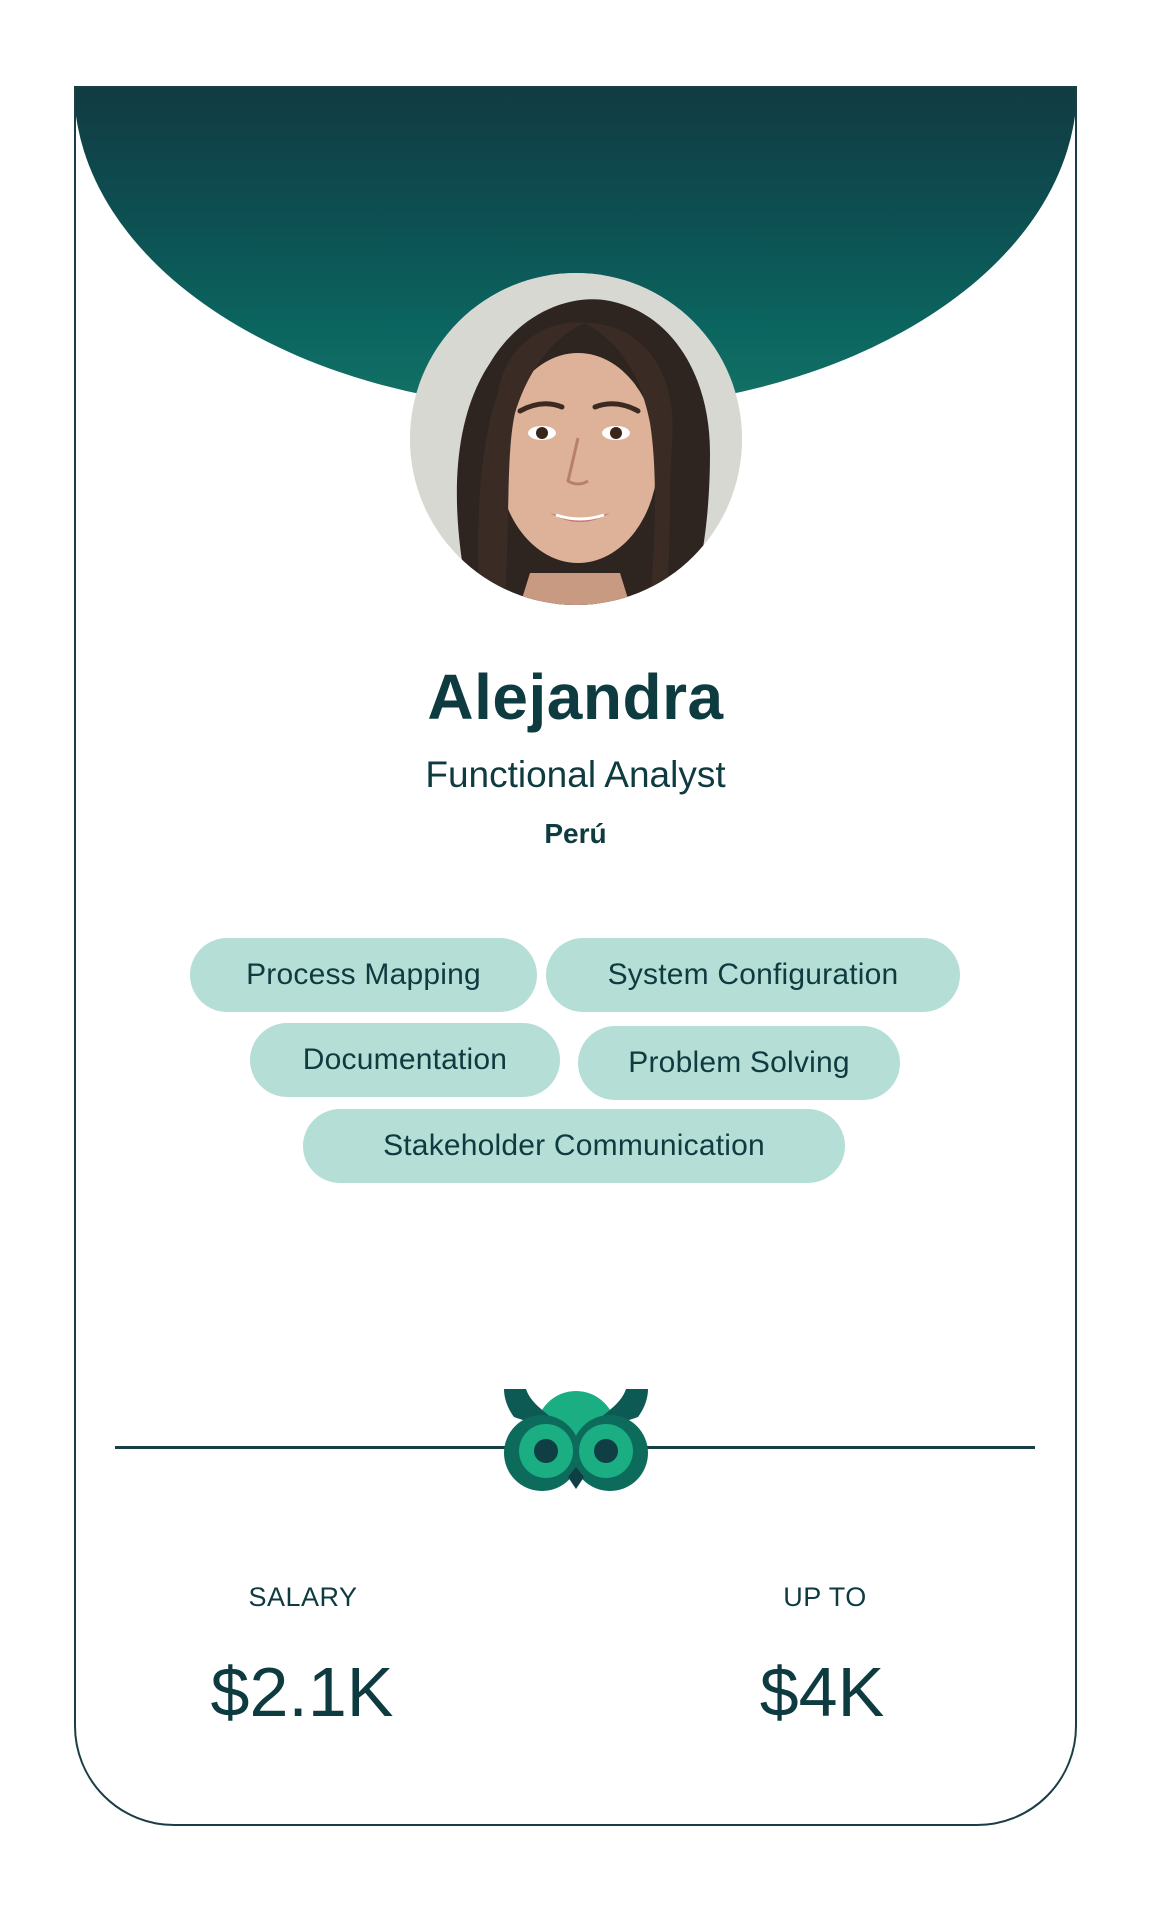 This screenshot has width=1151, height=1920. I want to click on divider-left, so click(315, 1447).